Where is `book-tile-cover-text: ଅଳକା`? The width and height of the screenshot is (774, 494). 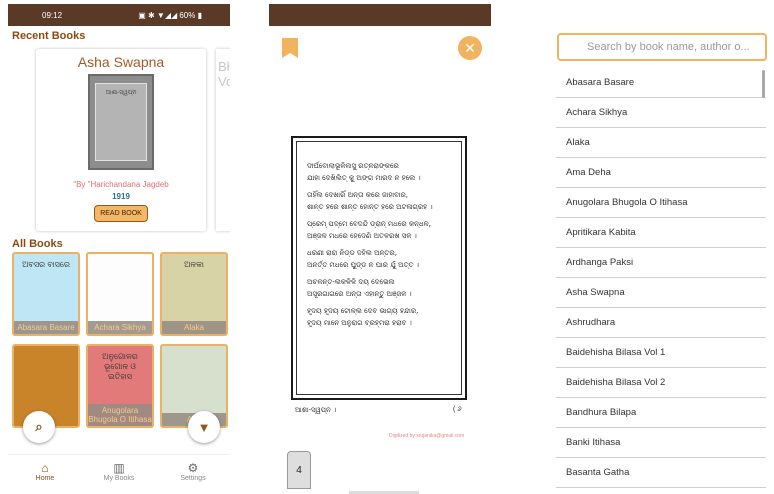 book-tile-cover-text: ଅଳକା is located at coordinates (194, 264).